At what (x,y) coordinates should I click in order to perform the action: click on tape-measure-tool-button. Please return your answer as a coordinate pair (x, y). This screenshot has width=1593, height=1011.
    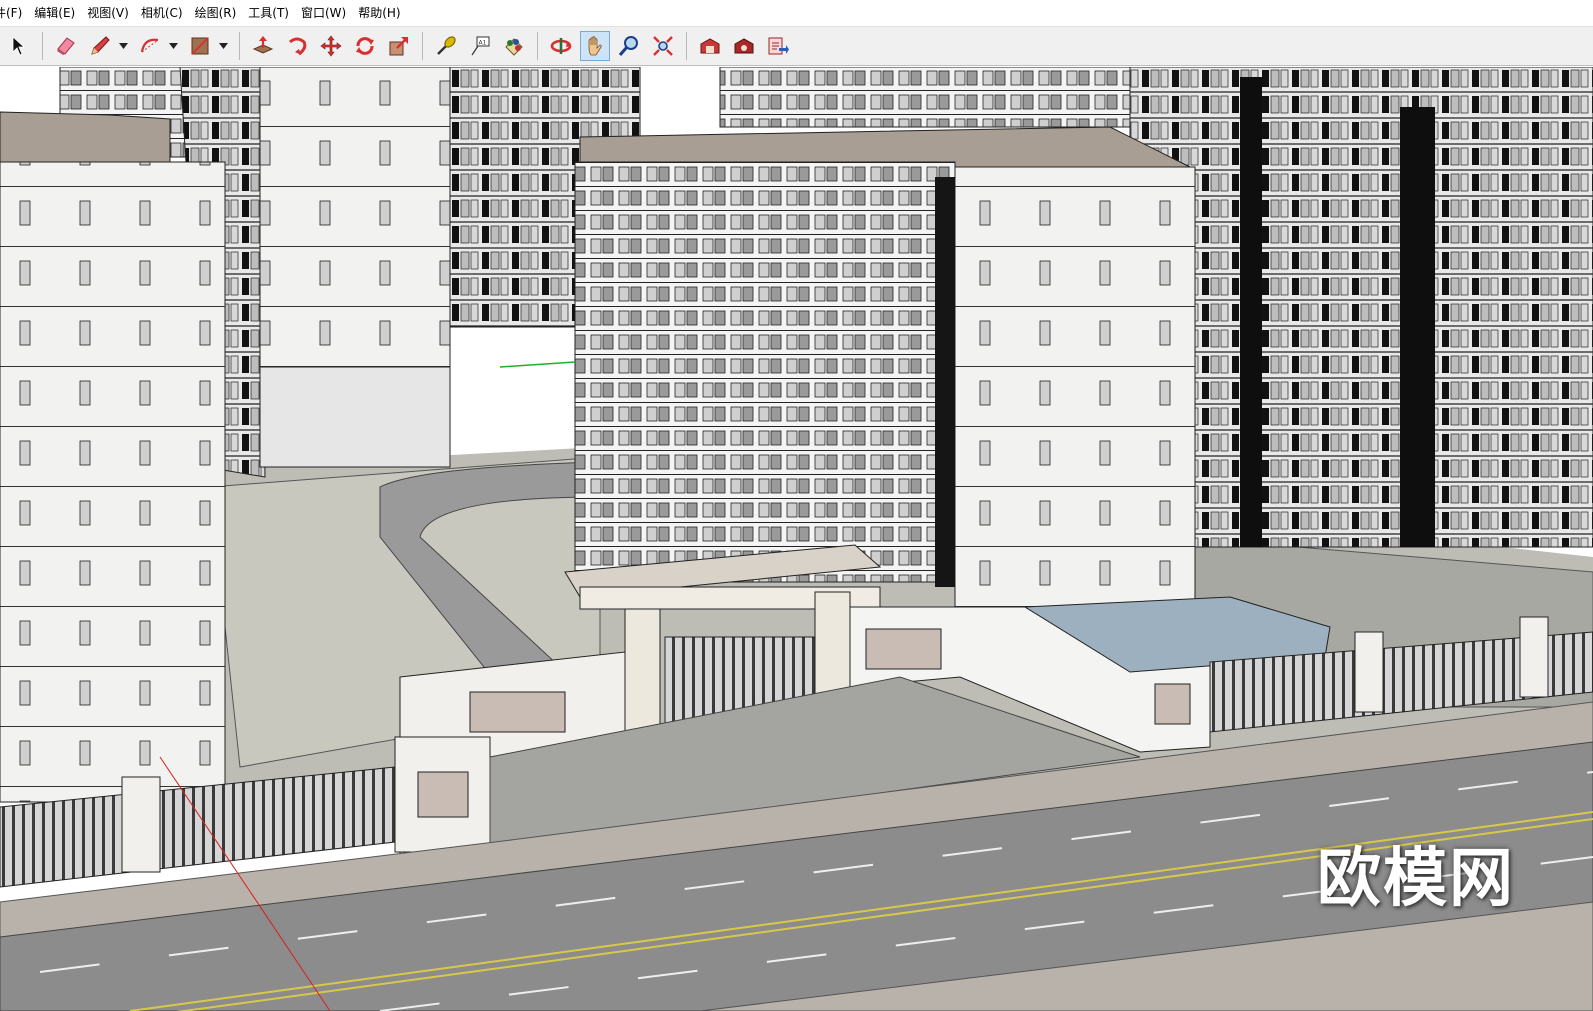
    Looking at the image, I should click on (446, 46).